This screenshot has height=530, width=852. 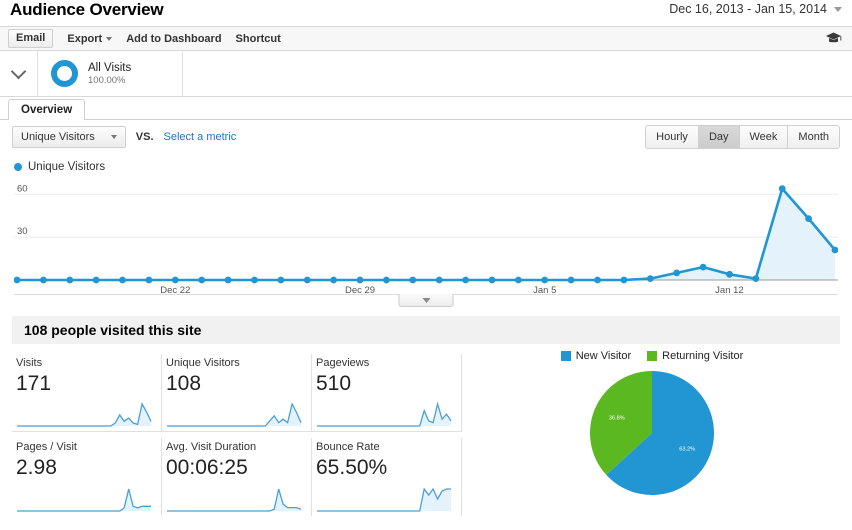 I want to click on svg-text: Jan 5, so click(x=544, y=289).